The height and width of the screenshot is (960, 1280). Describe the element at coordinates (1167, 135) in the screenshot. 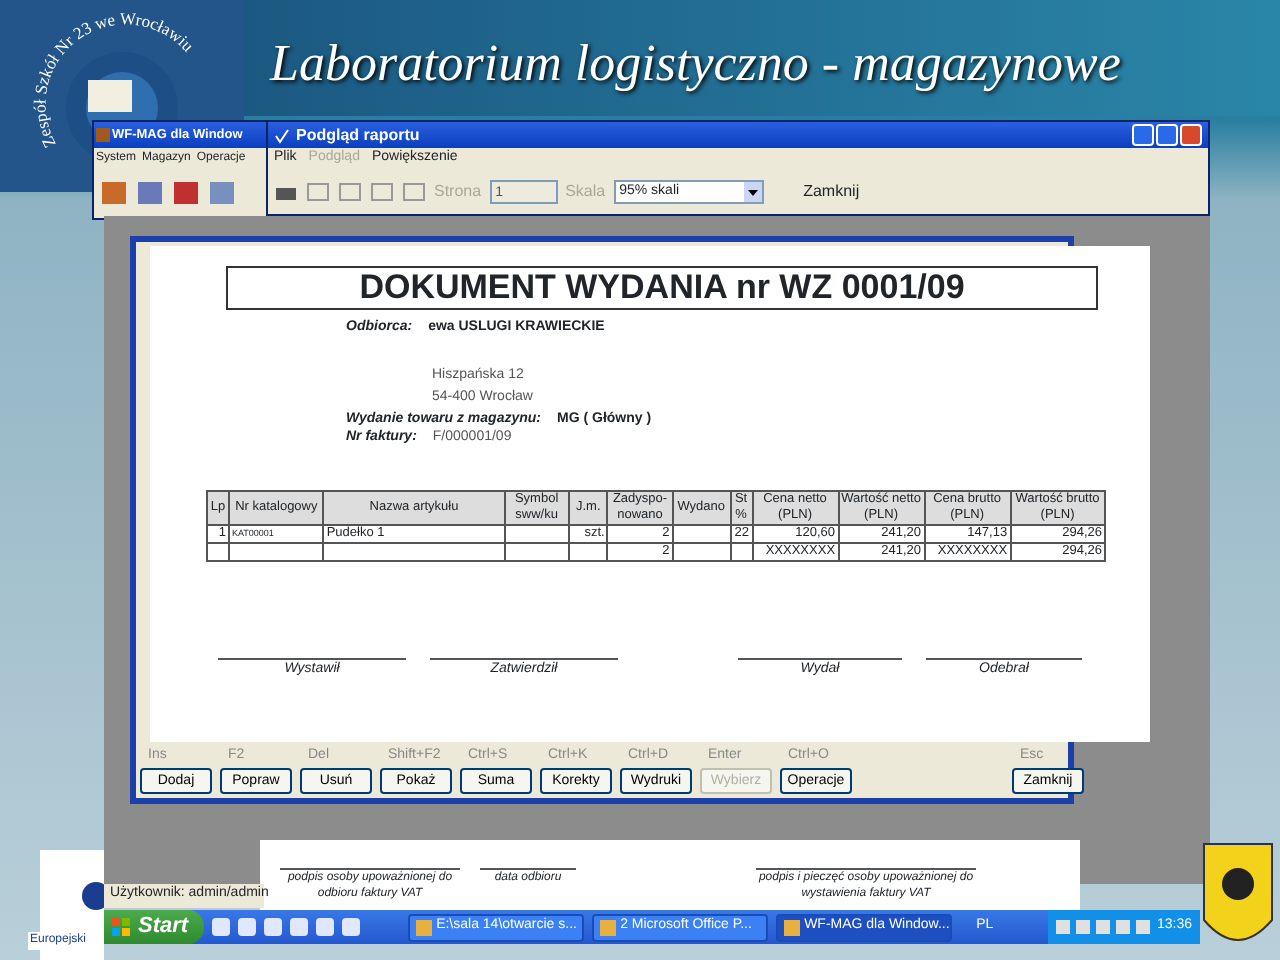

I see `maximize-button` at that location.